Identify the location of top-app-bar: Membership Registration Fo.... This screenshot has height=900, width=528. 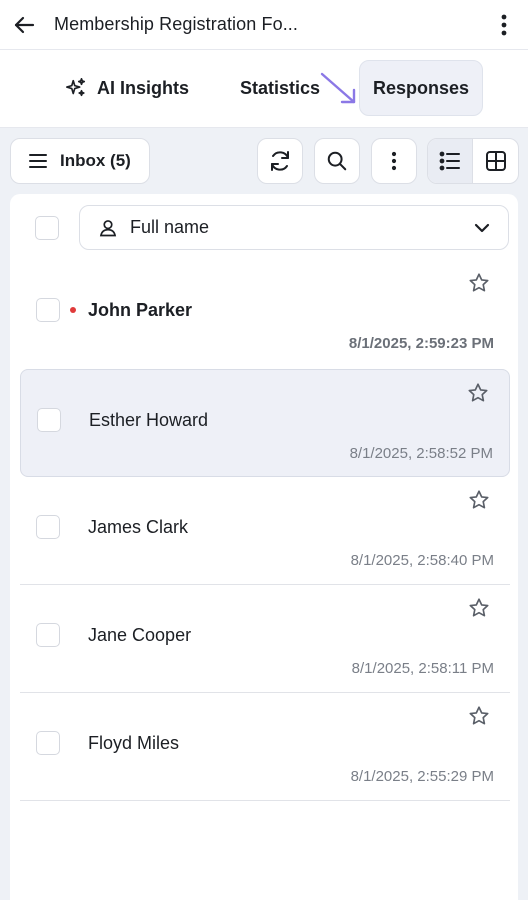
(264, 25).